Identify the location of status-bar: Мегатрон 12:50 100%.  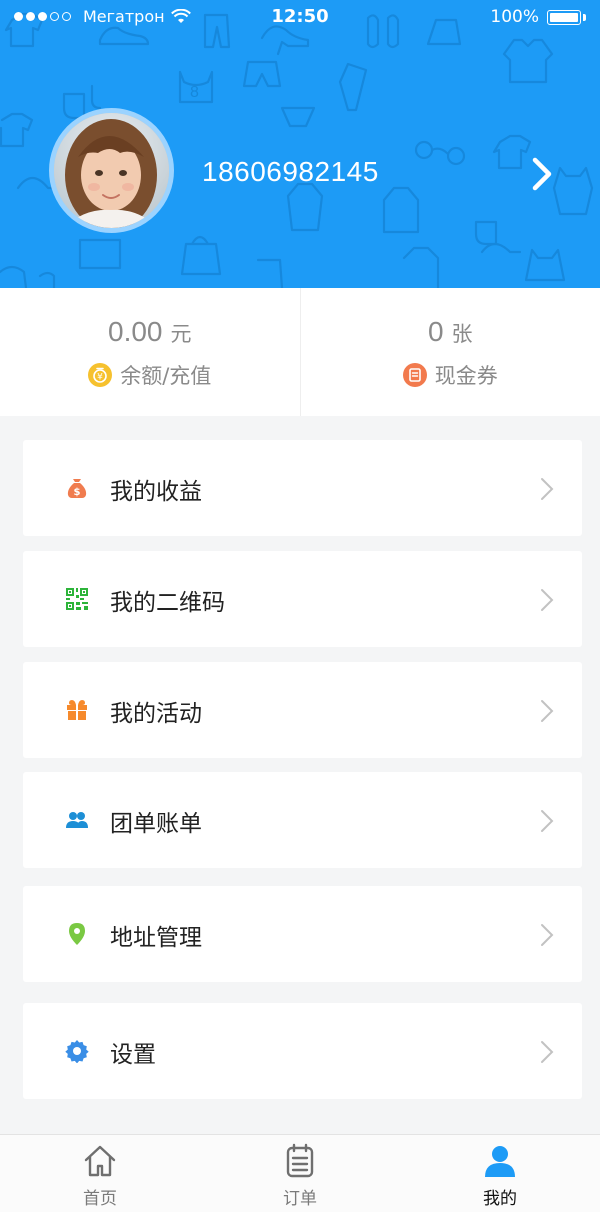
(300, 17).